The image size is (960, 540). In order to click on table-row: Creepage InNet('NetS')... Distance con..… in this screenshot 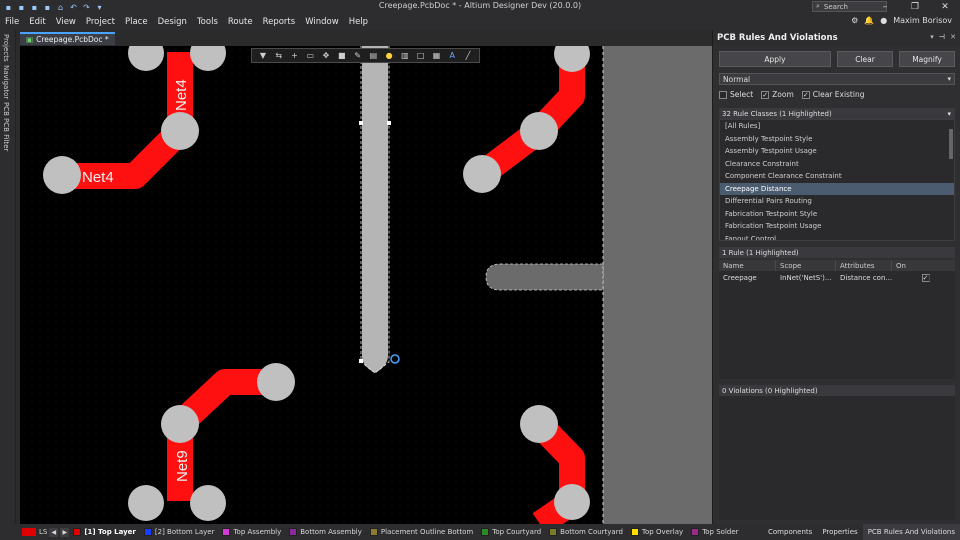, I will do `click(837, 278)`.